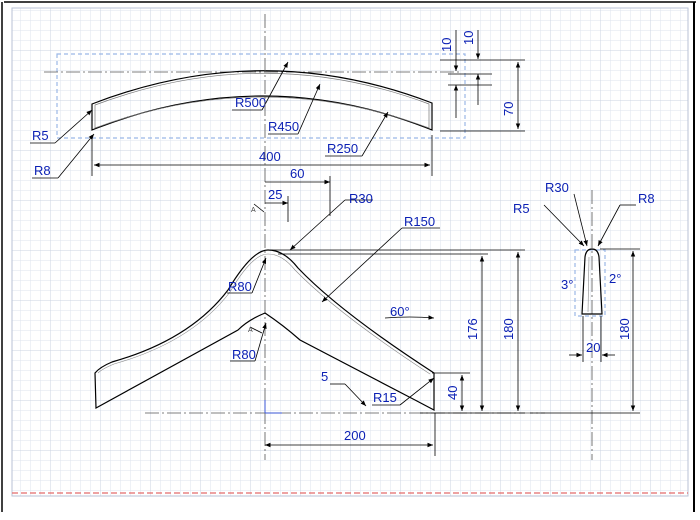 This screenshot has width=700, height=520. Describe the element at coordinates (250, 102) in the screenshot. I see `label-r500: R500` at that location.